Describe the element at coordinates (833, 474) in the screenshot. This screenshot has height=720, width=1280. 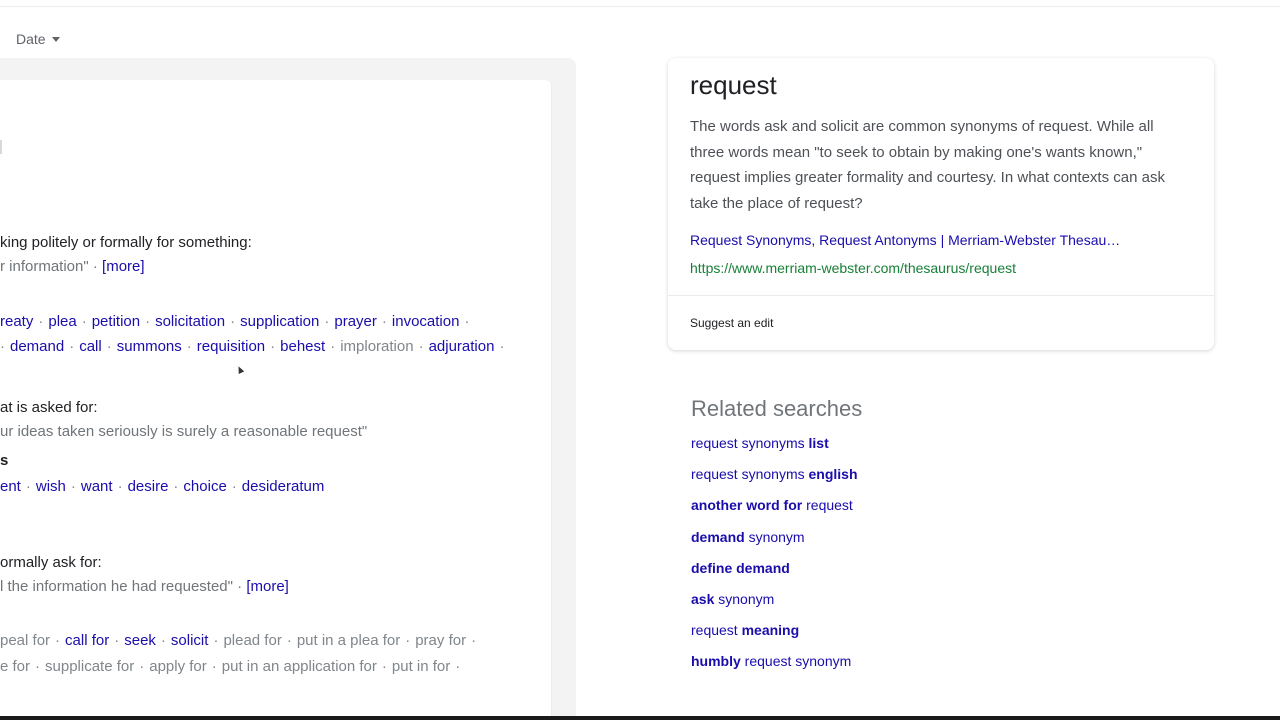
I see `related-search-text: english` at that location.